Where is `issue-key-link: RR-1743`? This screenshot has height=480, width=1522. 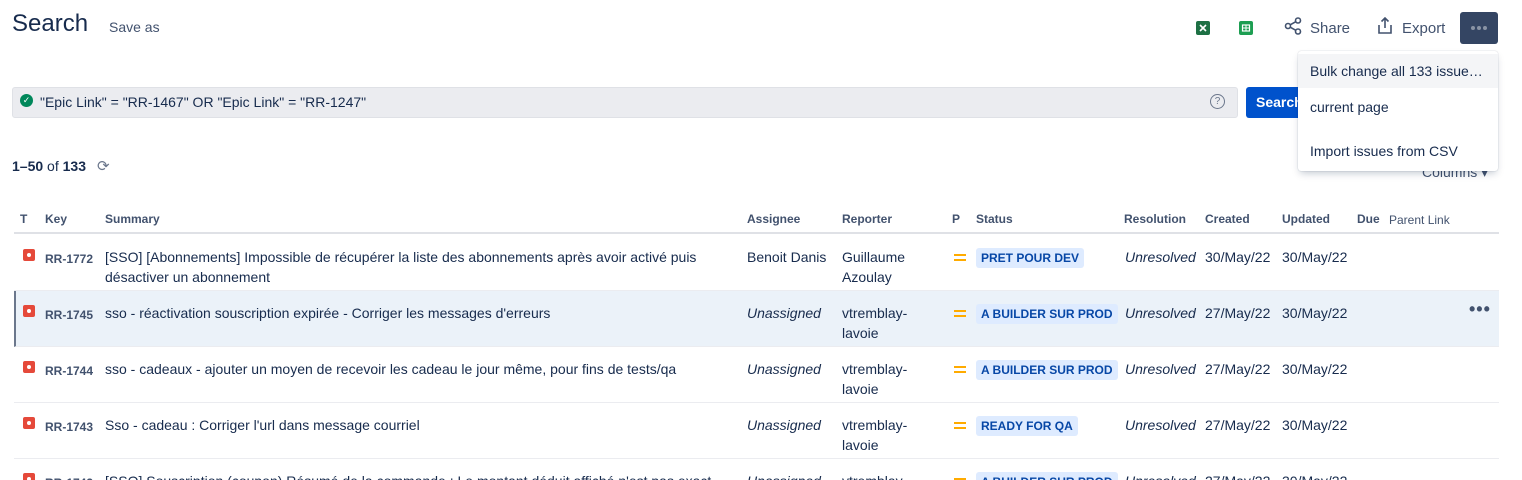 issue-key-link: RR-1743 is located at coordinates (69, 427).